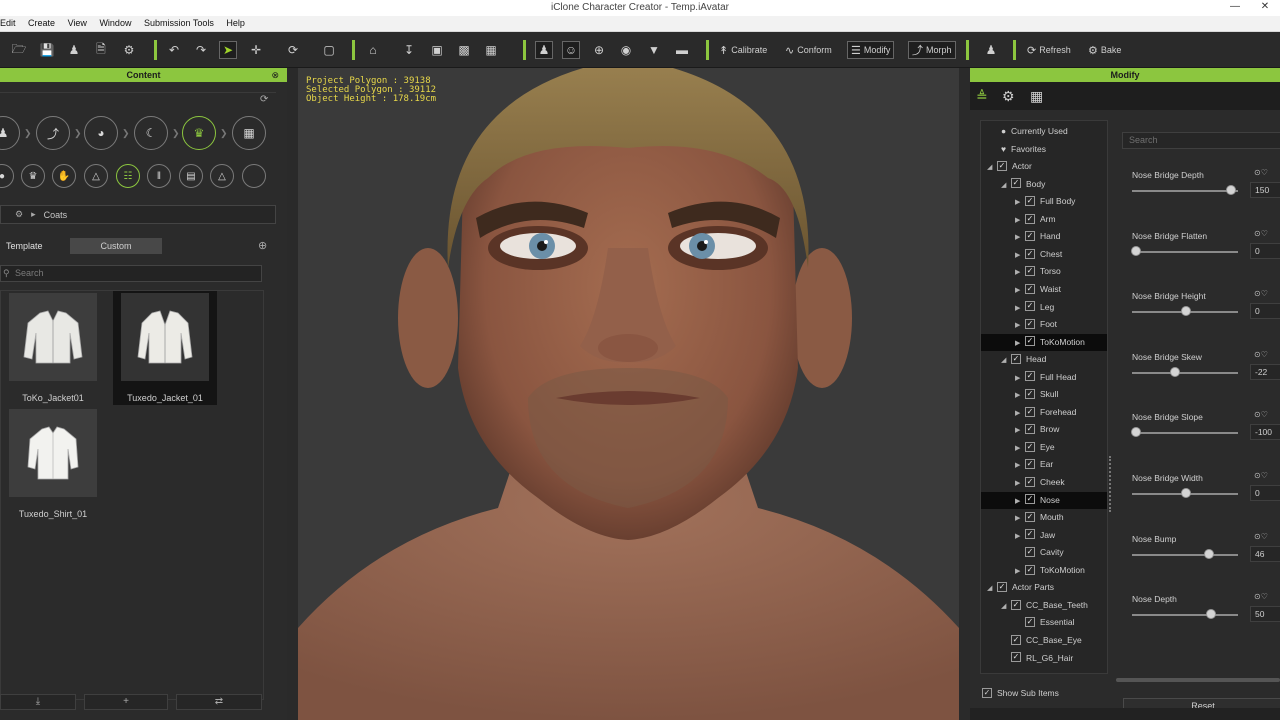 The image size is (1280, 720). I want to click on rotate-tool-icon: ⟳, so click(293, 50).